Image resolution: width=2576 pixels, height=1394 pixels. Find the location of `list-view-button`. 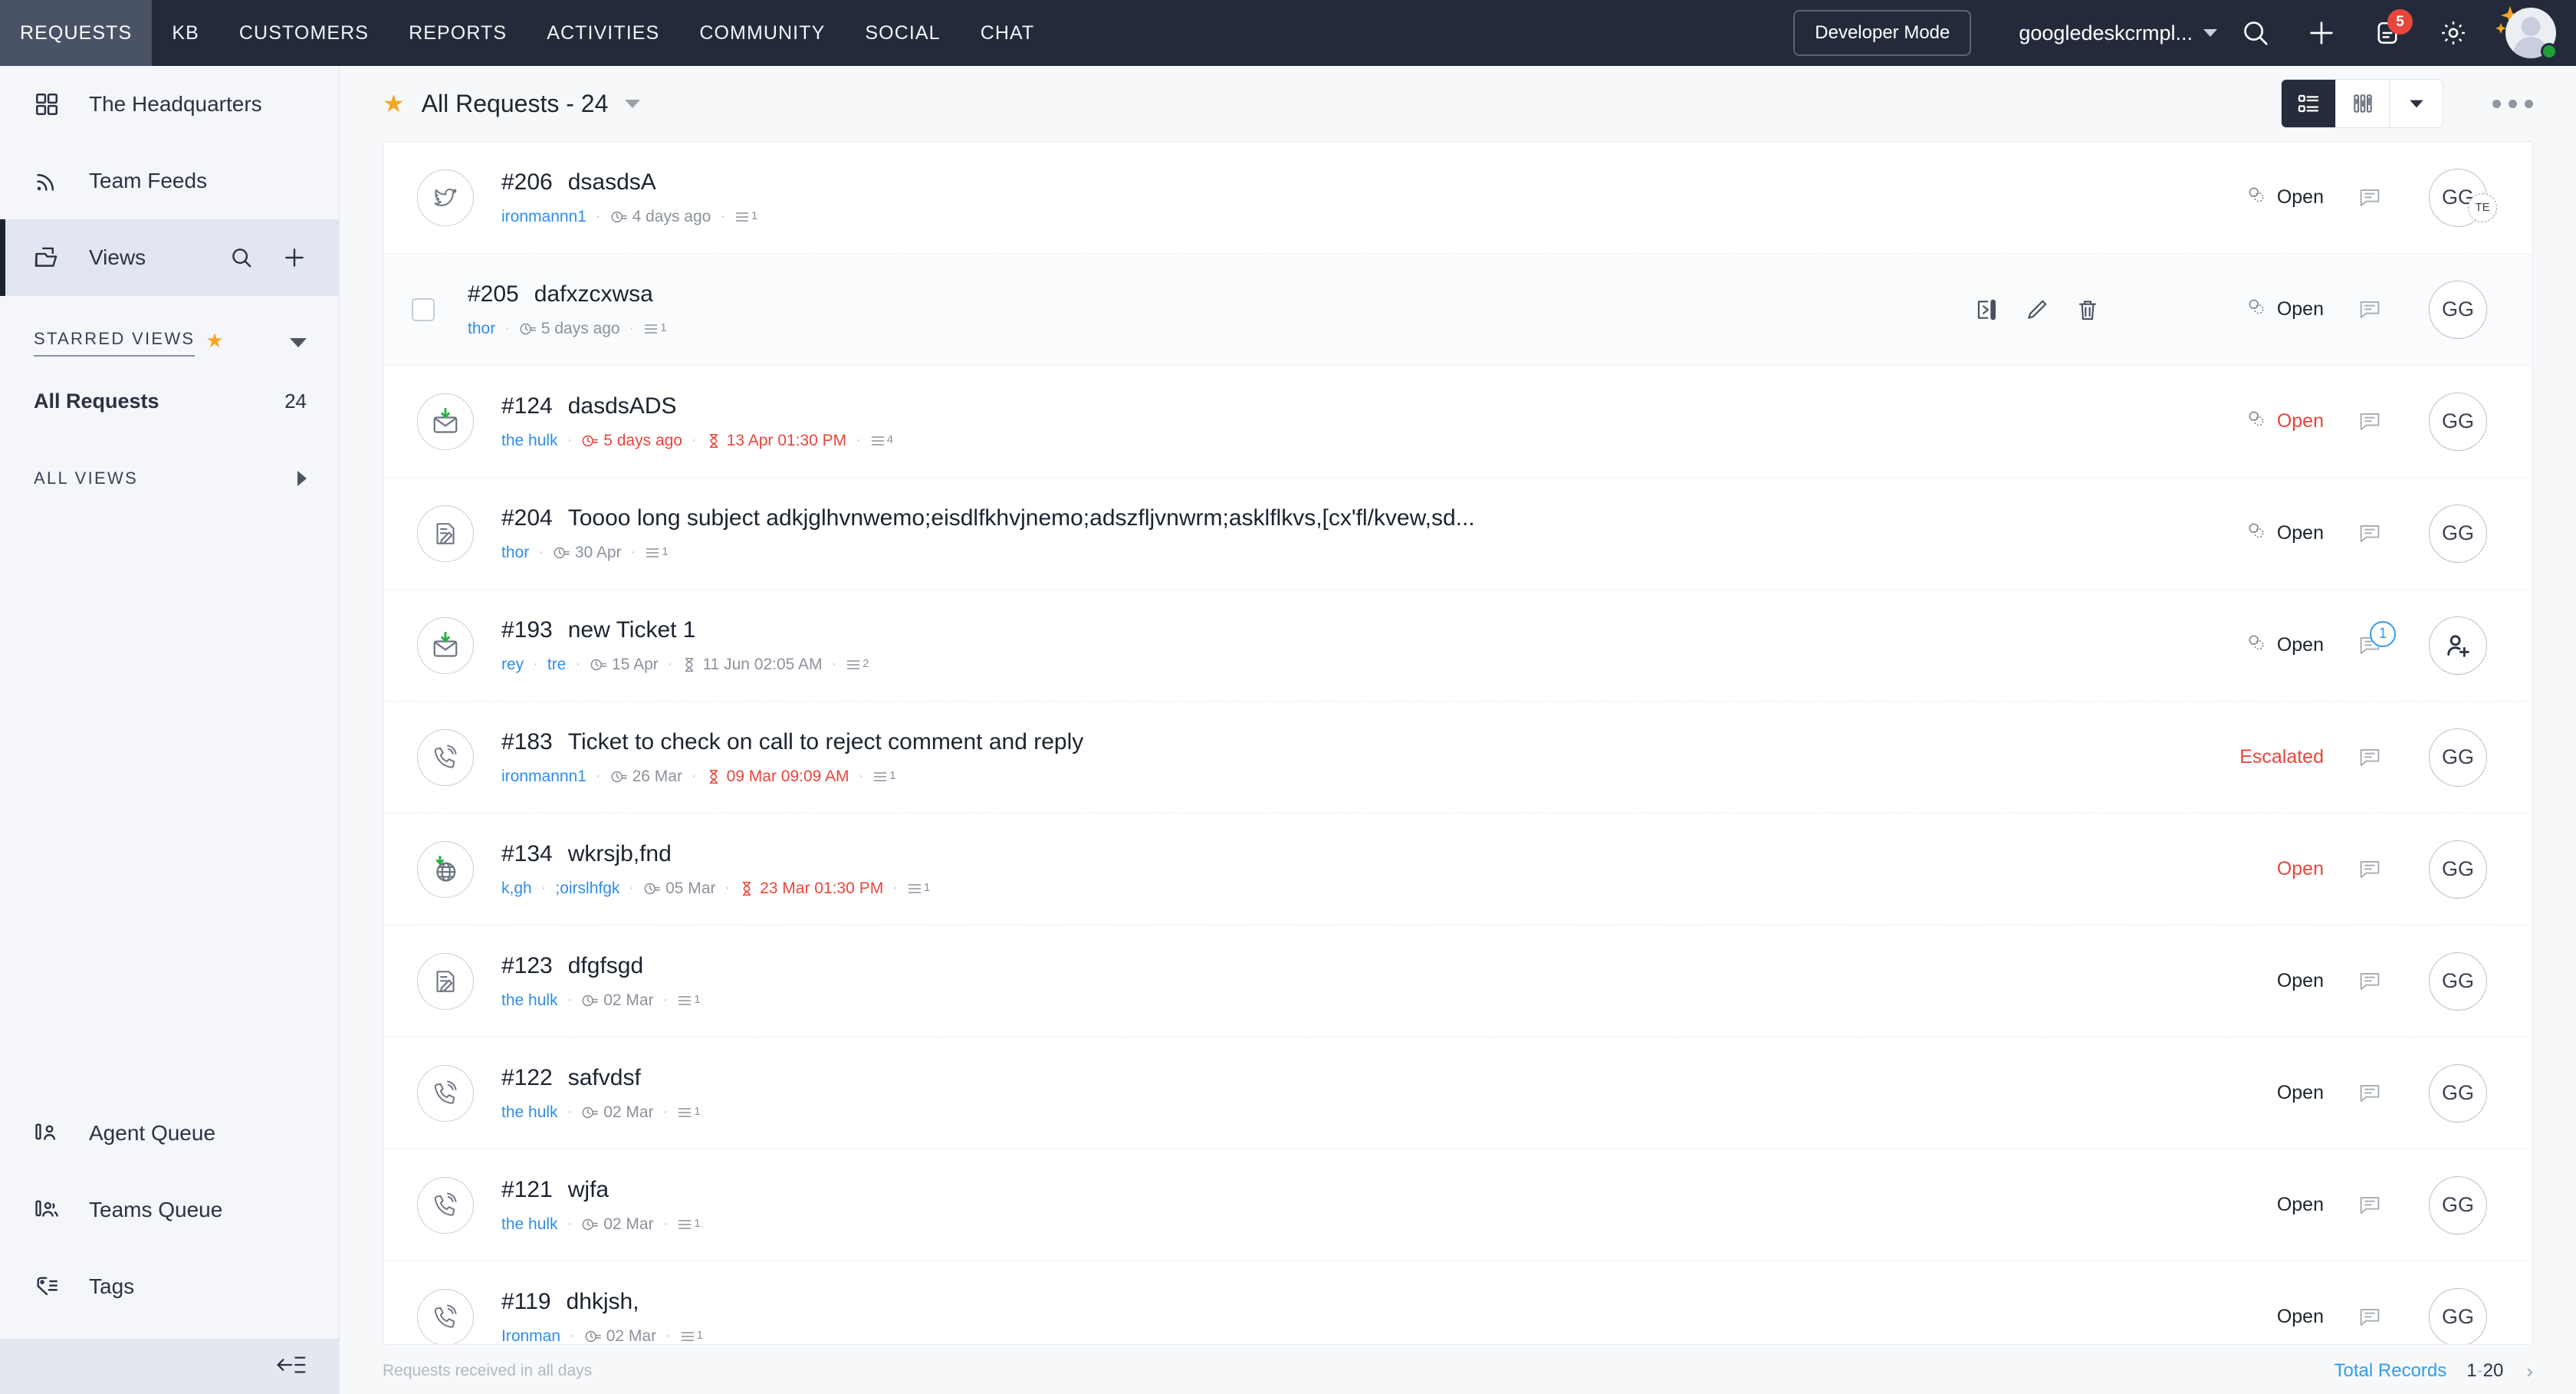

list-view-button is located at coordinates (2308, 104).